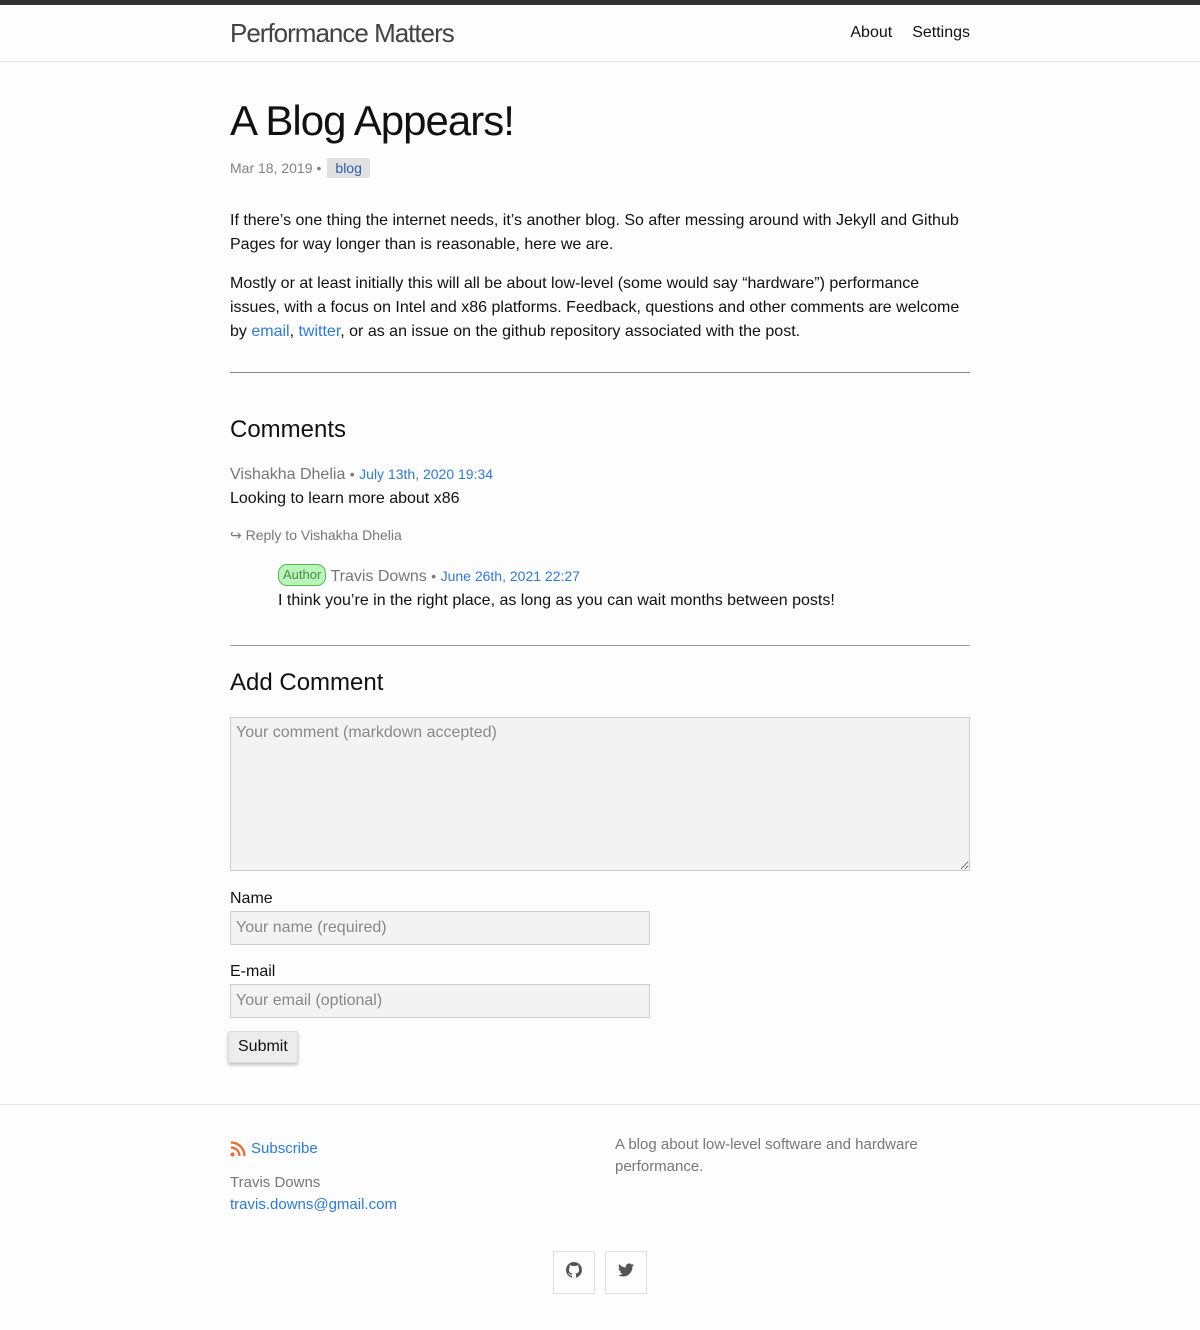 The width and height of the screenshot is (1200, 1330). I want to click on nav-about-link: About, so click(871, 33).